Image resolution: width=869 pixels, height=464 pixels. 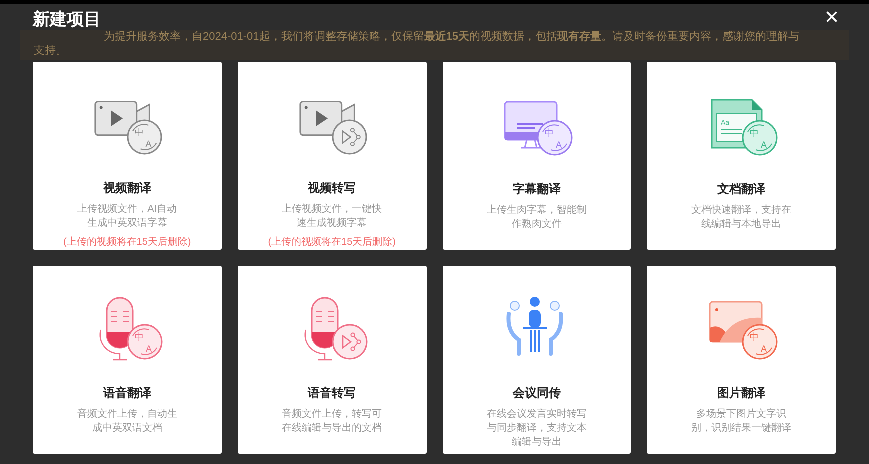 I want to click on card-description: 上传视频文件，AI自动生成中英双语字幕, so click(x=127, y=217).